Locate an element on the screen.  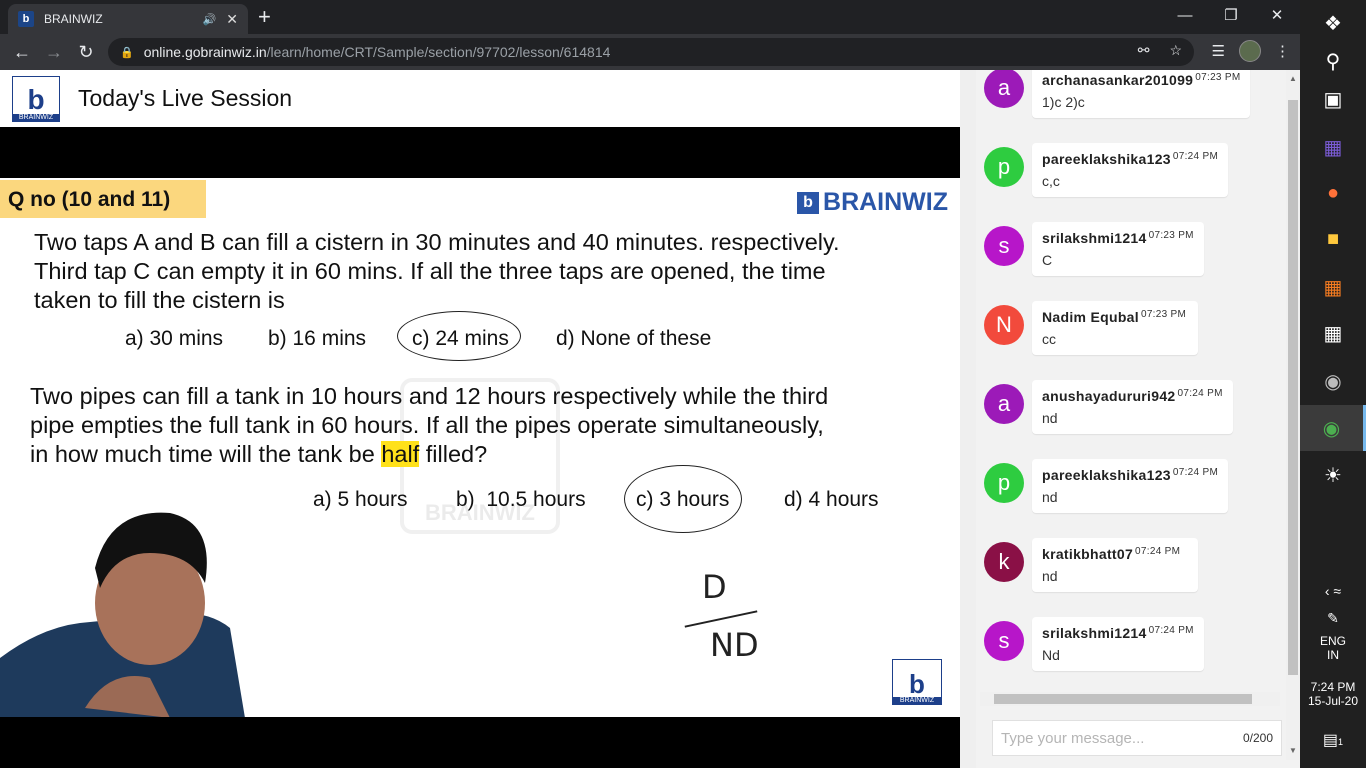
maximize-button: ❐ is located at coordinates (1231, 15).